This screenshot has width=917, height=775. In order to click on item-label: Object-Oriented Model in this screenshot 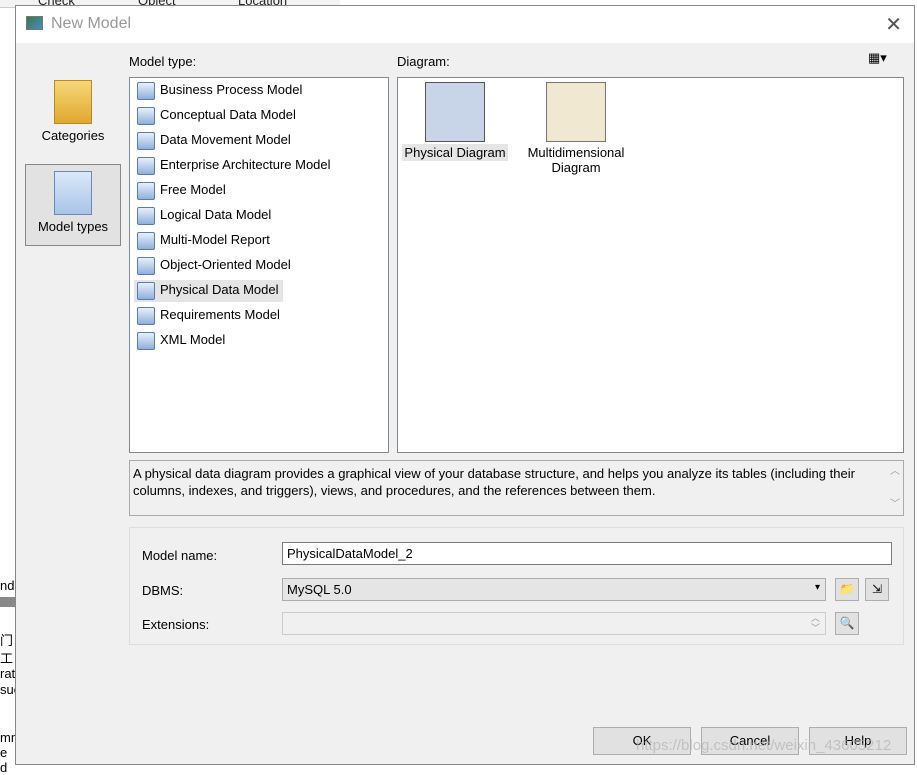, I will do `click(225, 264)`.